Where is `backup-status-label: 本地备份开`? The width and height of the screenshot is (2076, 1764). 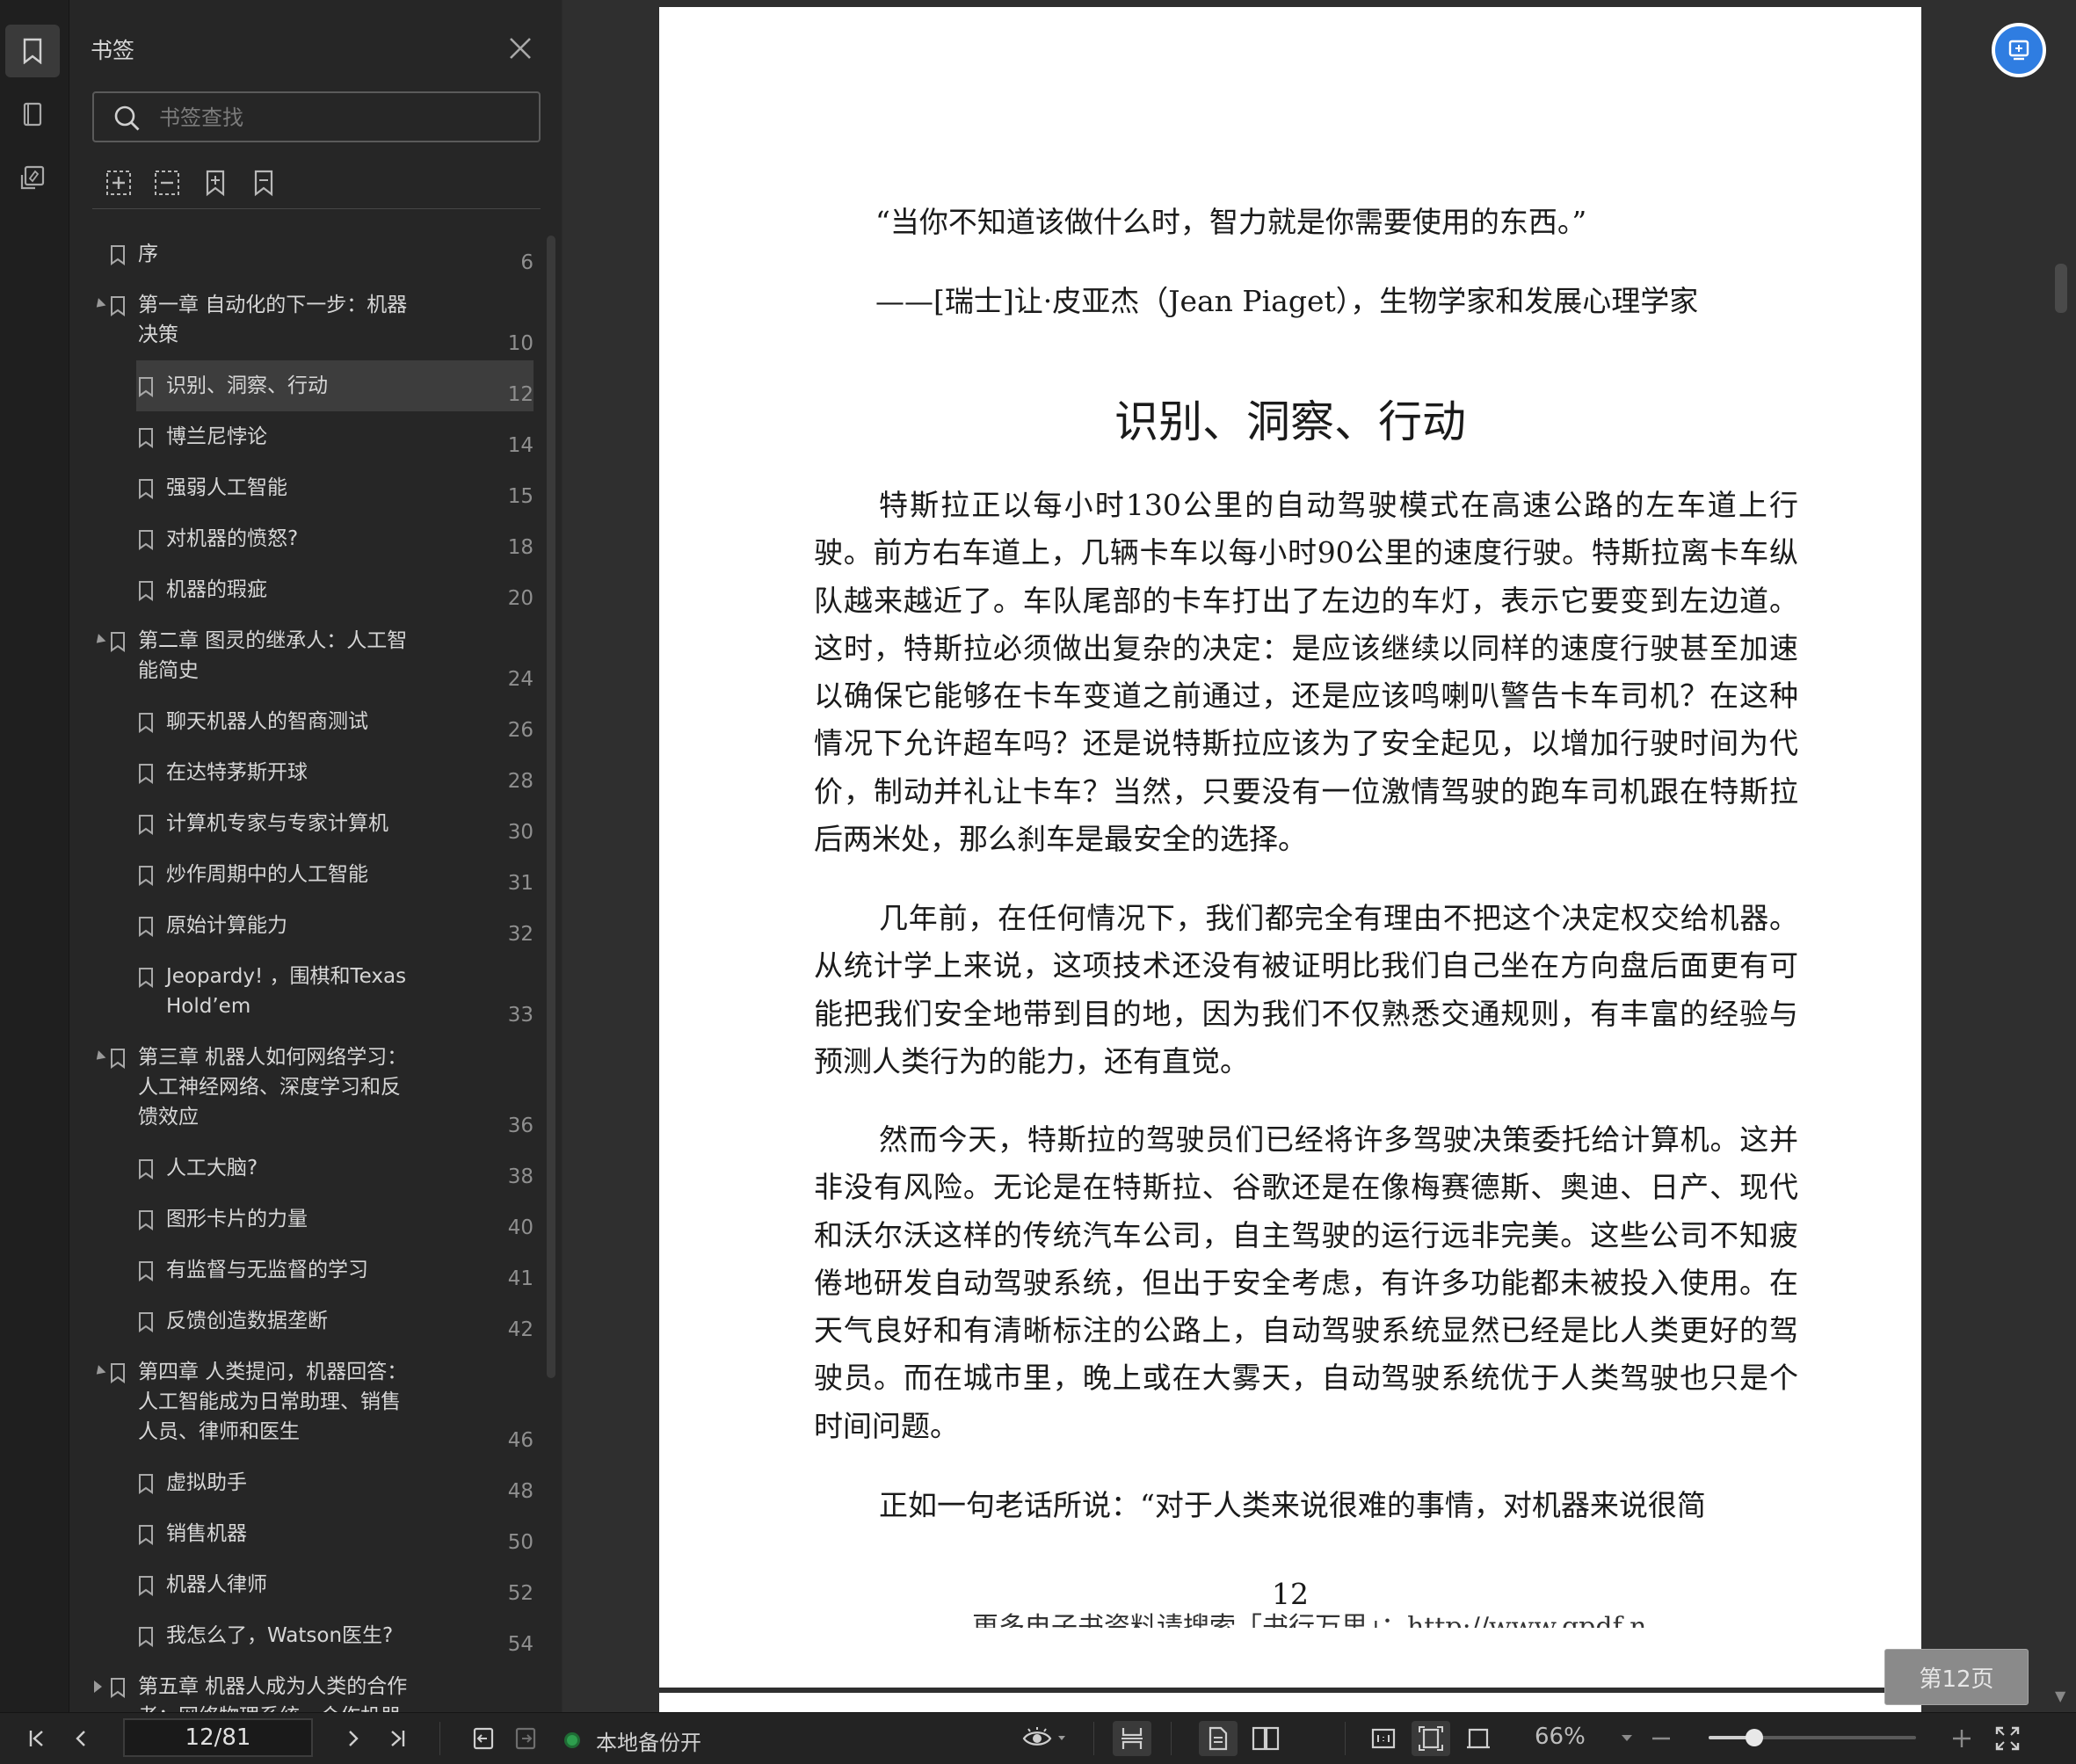
backup-status-label: 本地备份开 is located at coordinates (648, 1740).